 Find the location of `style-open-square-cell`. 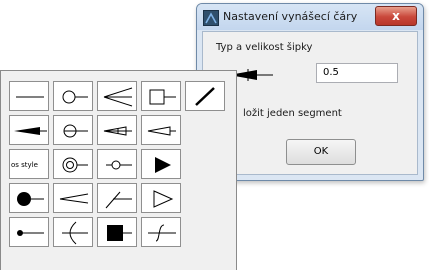

style-open-square-cell is located at coordinates (161, 96).